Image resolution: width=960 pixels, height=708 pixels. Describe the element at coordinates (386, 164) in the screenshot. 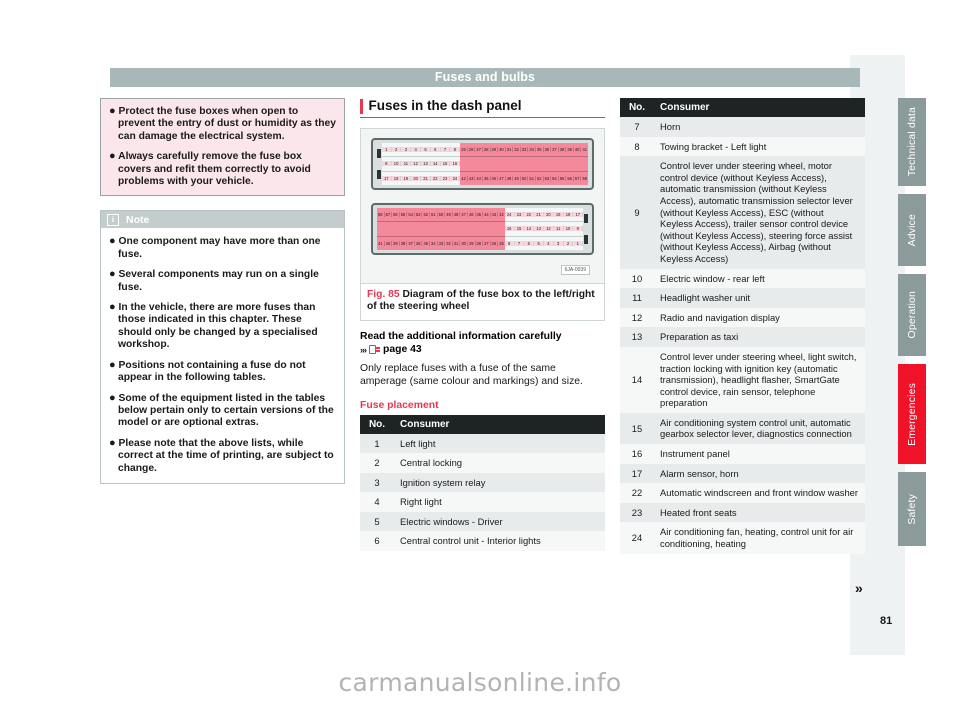

I see `fuse-cell: 9` at that location.